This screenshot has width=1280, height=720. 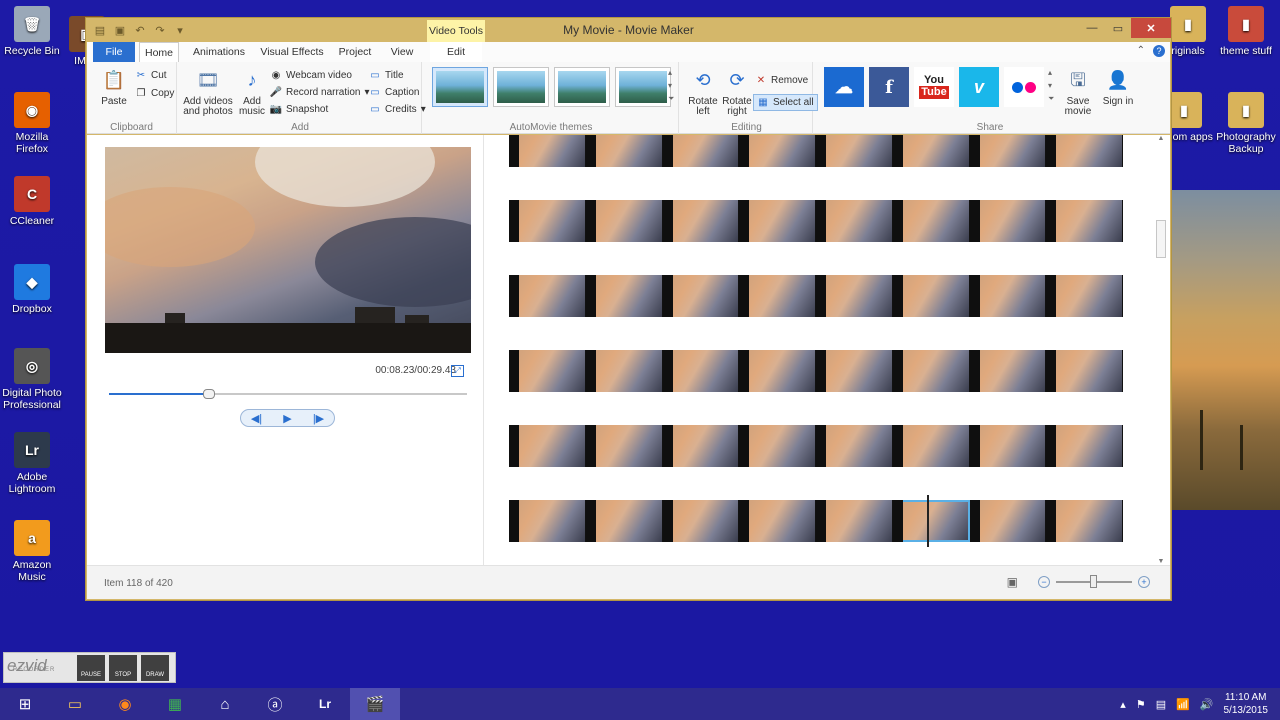 What do you see at coordinates (375, 704) in the screenshot?
I see `movie-maker-taskbar-icon: 🎬` at bounding box center [375, 704].